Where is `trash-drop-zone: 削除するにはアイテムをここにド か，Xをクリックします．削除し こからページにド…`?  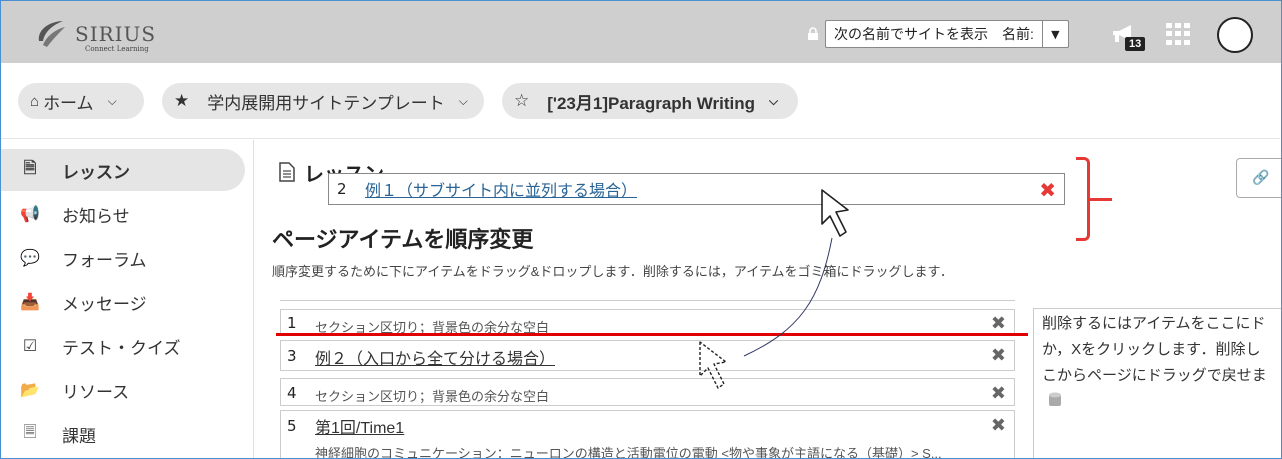 trash-drop-zone: 削除するにはアイテムをここにド か，Xをクリックします．削除し こからページにド… is located at coordinates (1157, 383).